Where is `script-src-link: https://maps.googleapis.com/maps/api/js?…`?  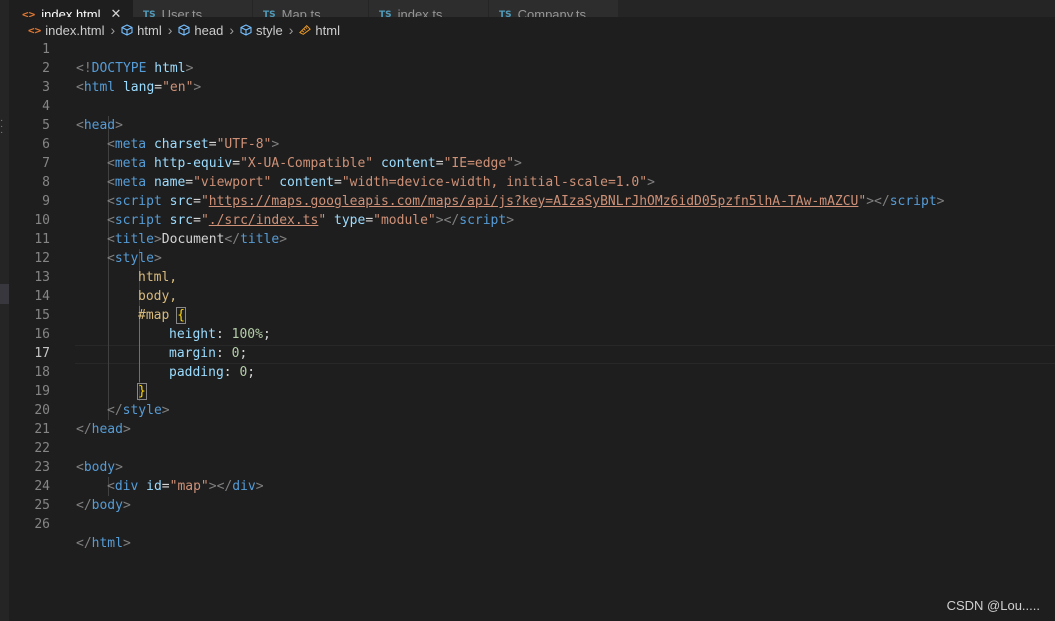 script-src-link: https://maps.googleapis.com/maps/api/js?… is located at coordinates (534, 201).